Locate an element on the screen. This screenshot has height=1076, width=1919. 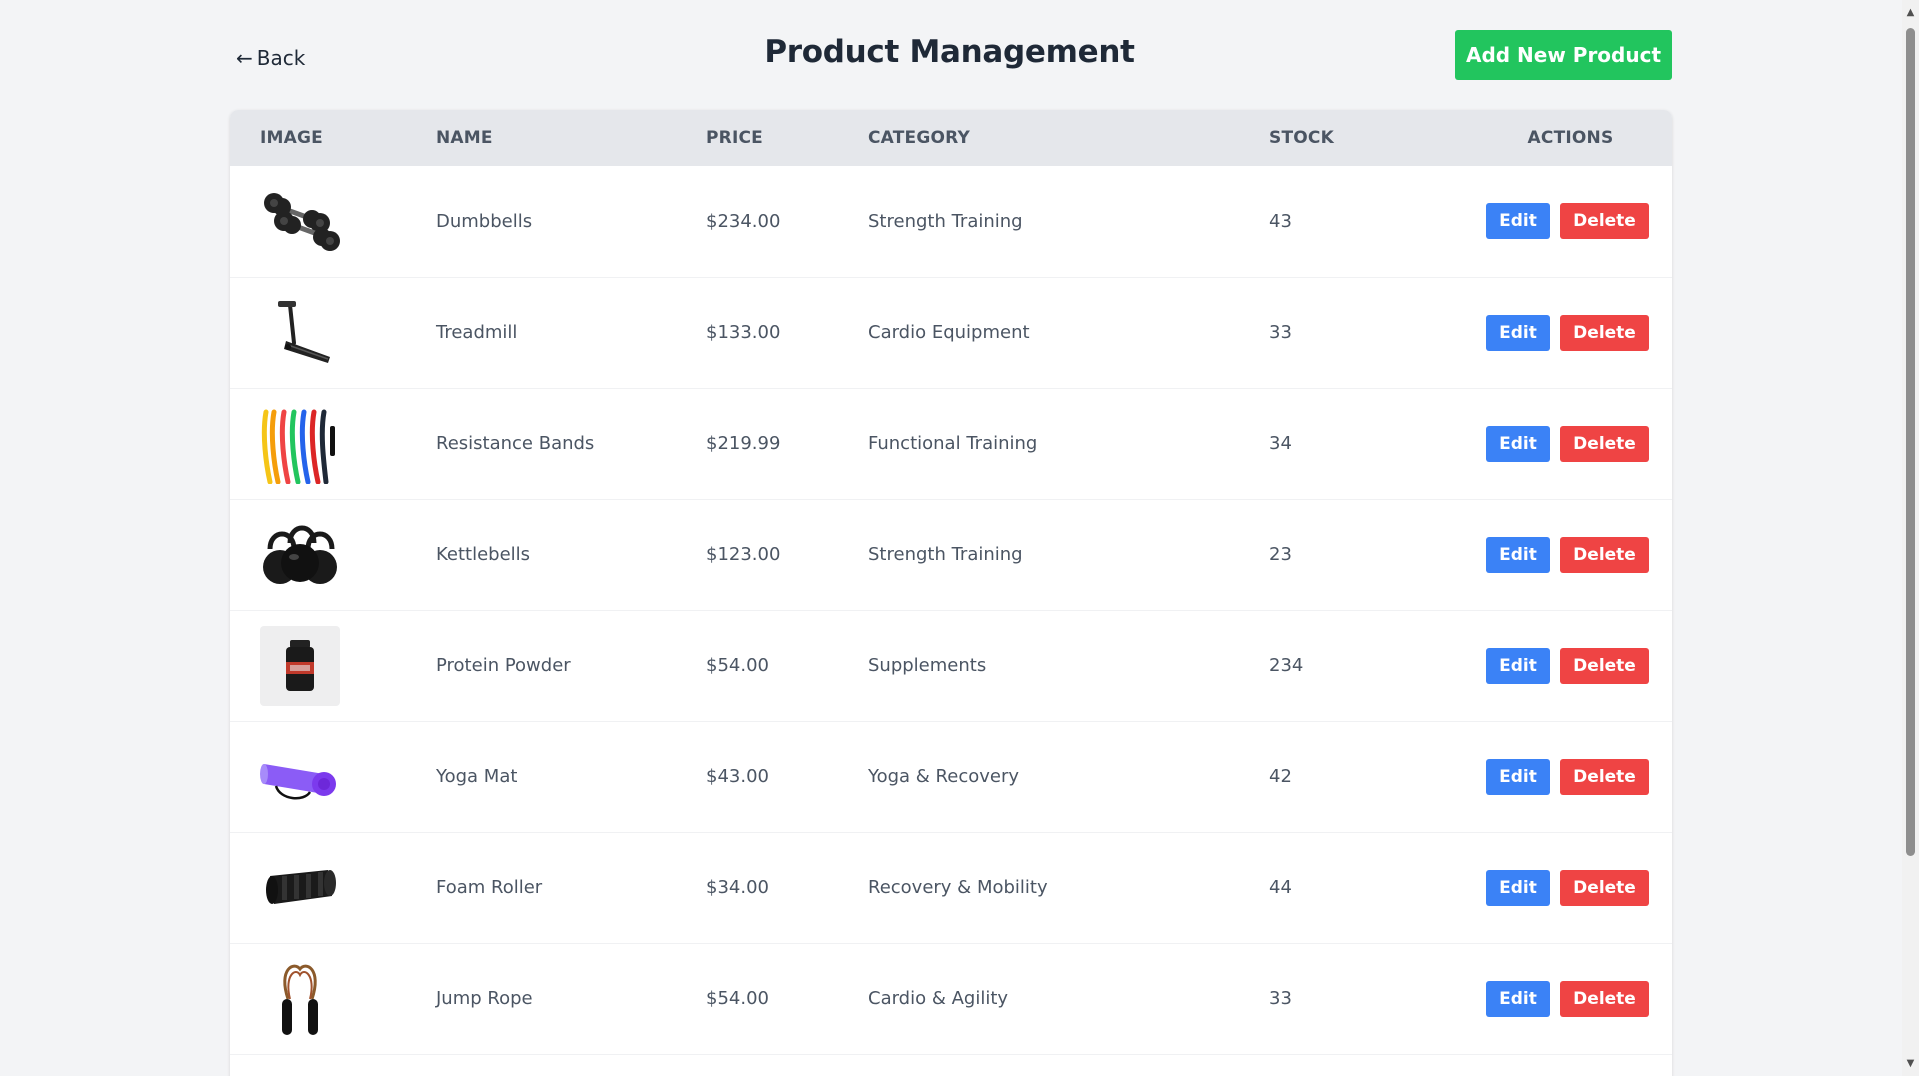
product-stock: 34 is located at coordinates (1280, 443).